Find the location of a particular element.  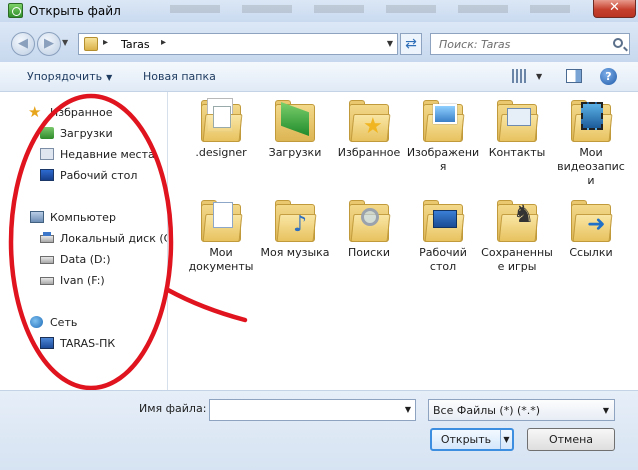

folder-label: Рабочий стол is located at coordinates (443, 259).